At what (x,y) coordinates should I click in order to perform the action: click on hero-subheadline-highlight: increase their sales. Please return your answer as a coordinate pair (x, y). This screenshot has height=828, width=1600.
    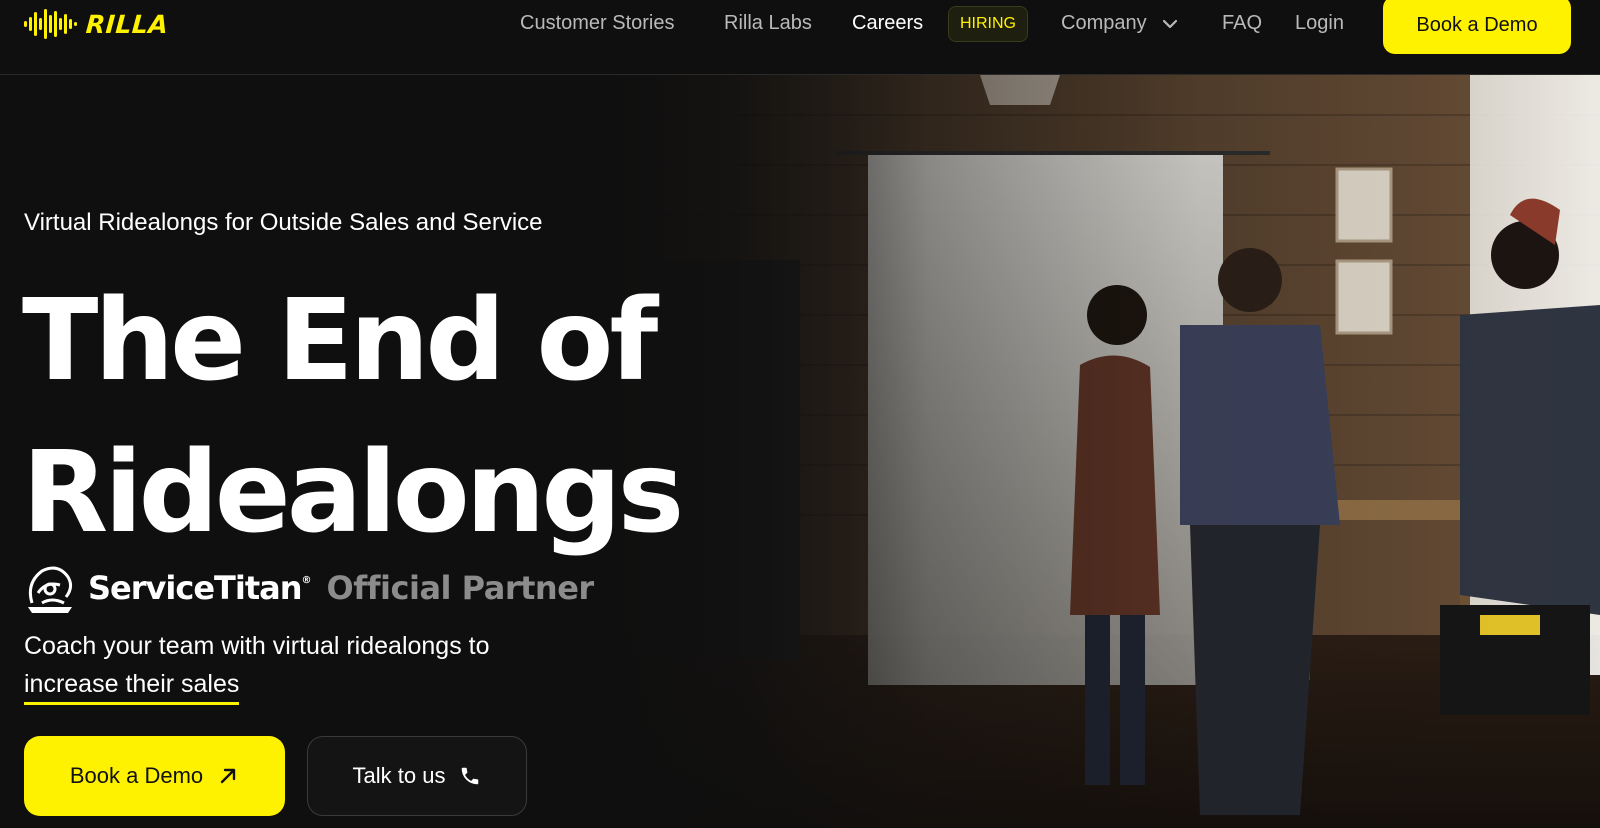
    Looking at the image, I should click on (132, 686).